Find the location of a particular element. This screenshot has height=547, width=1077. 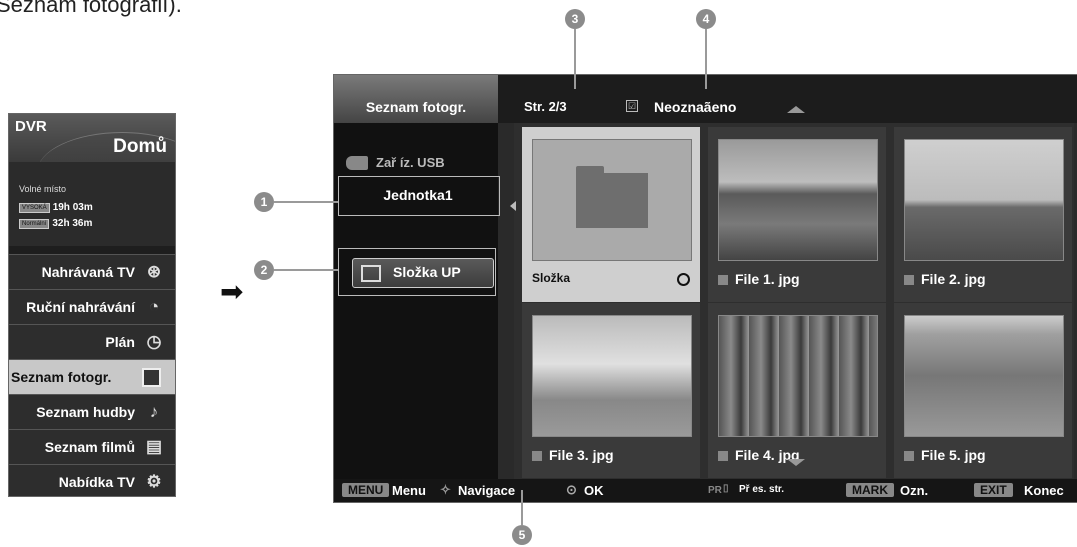

callout-3: 3 is located at coordinates (575, 19).